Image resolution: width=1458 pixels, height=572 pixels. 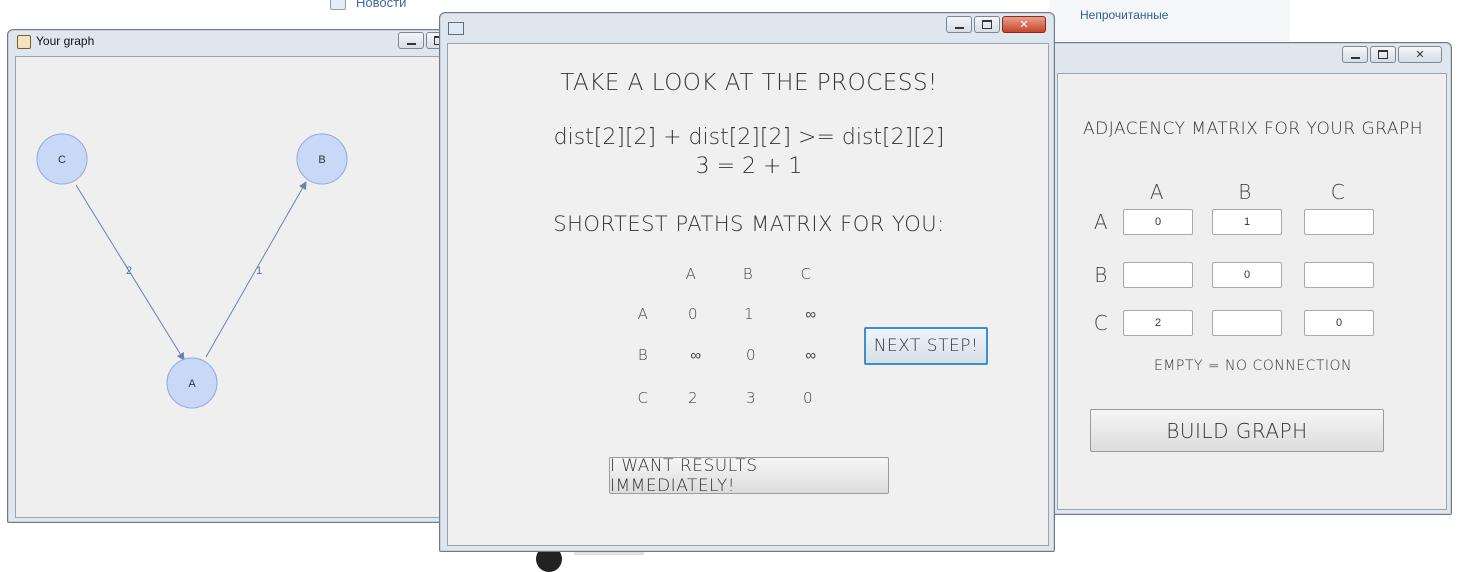 What do you see at coordinates (1158, 222) in the screenshot?
I see `adj-input-a-a` at bounding box center [1158, 222].